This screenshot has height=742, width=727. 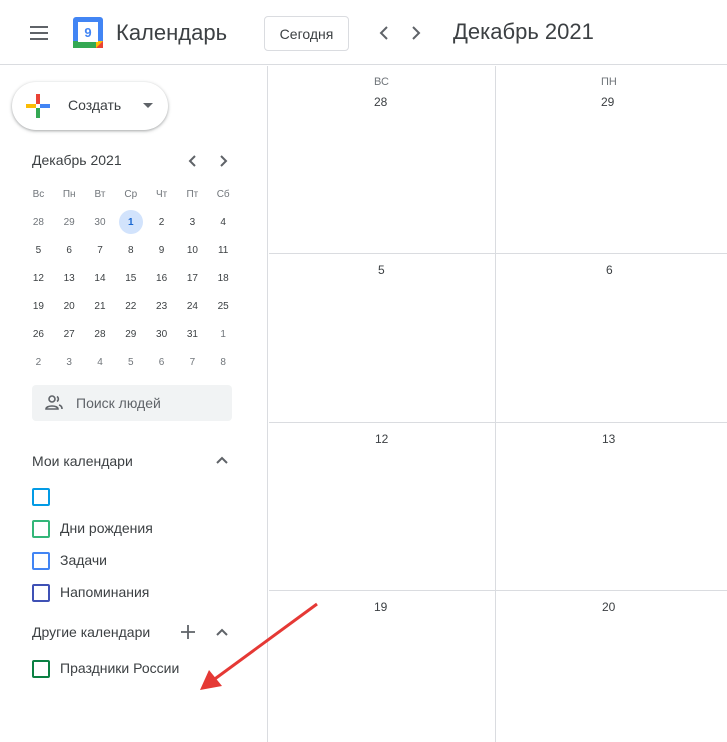 I want to click on mini-day: 15, so click(x=130, y=278).